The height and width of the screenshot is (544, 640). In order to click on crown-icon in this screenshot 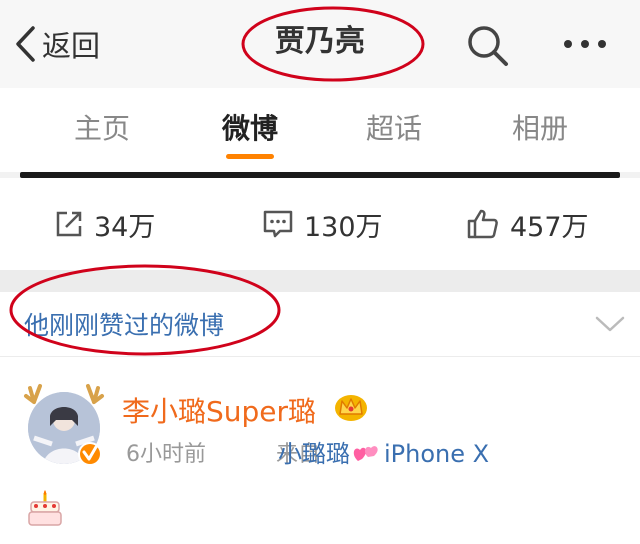, I will do `click(351, 408)`.